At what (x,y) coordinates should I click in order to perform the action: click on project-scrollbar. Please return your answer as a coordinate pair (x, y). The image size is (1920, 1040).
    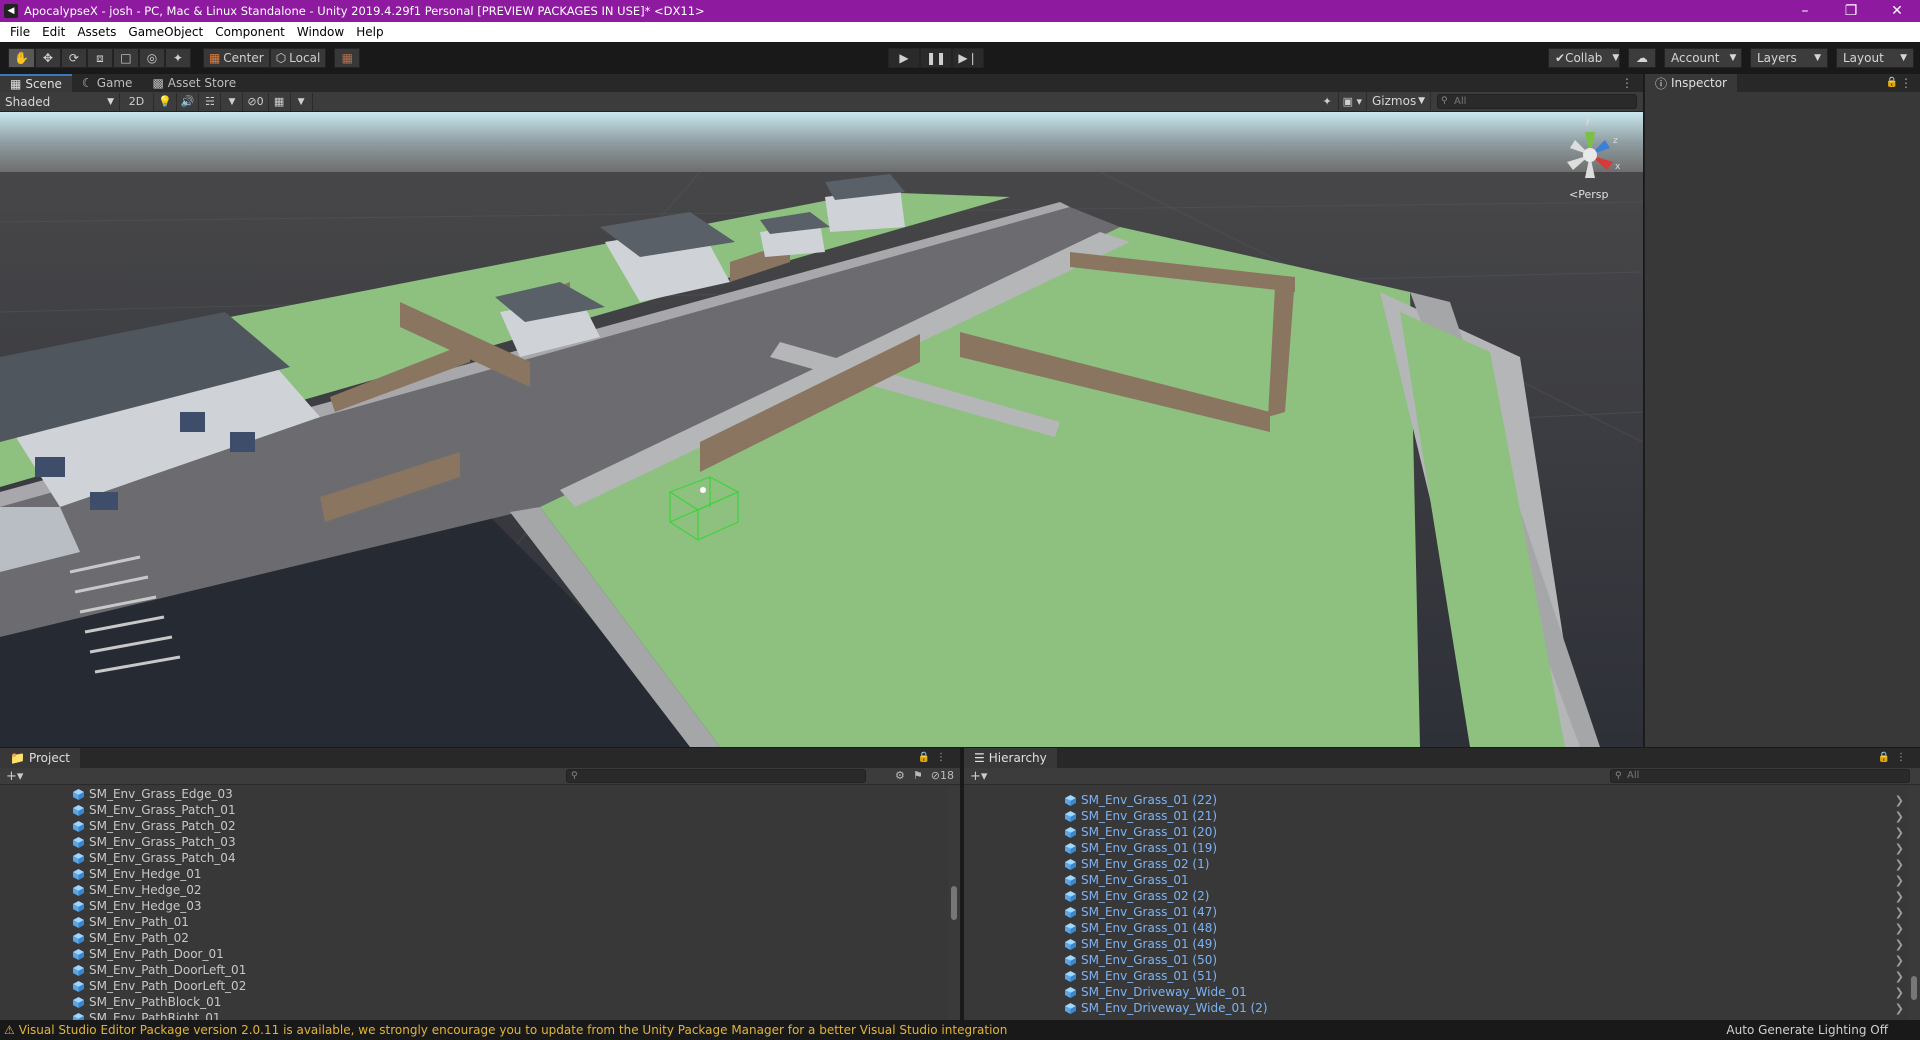
    Looking at the image, I should click on (954, 903).